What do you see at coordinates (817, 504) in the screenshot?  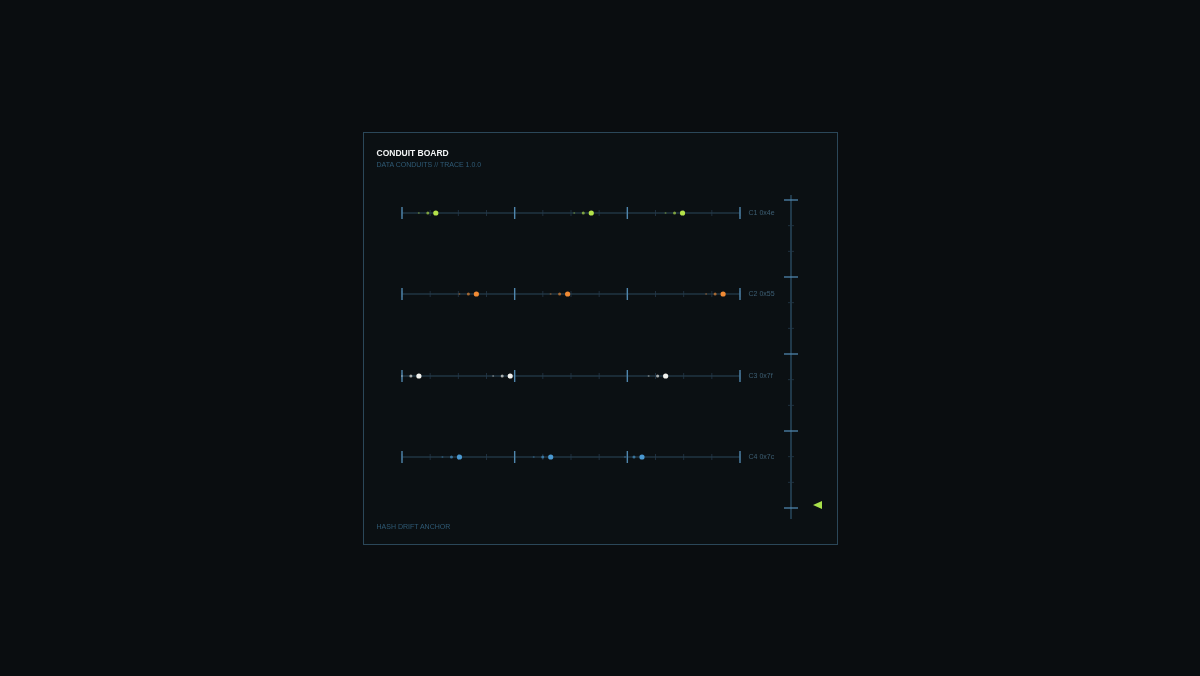 I see `pointer-triangle-icon` at bounding box center [817, 504].